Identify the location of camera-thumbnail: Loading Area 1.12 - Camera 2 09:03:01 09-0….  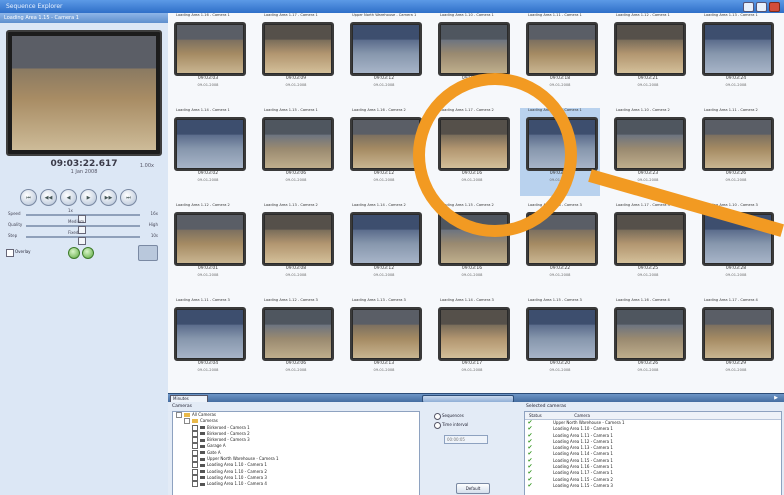
(208, 247).